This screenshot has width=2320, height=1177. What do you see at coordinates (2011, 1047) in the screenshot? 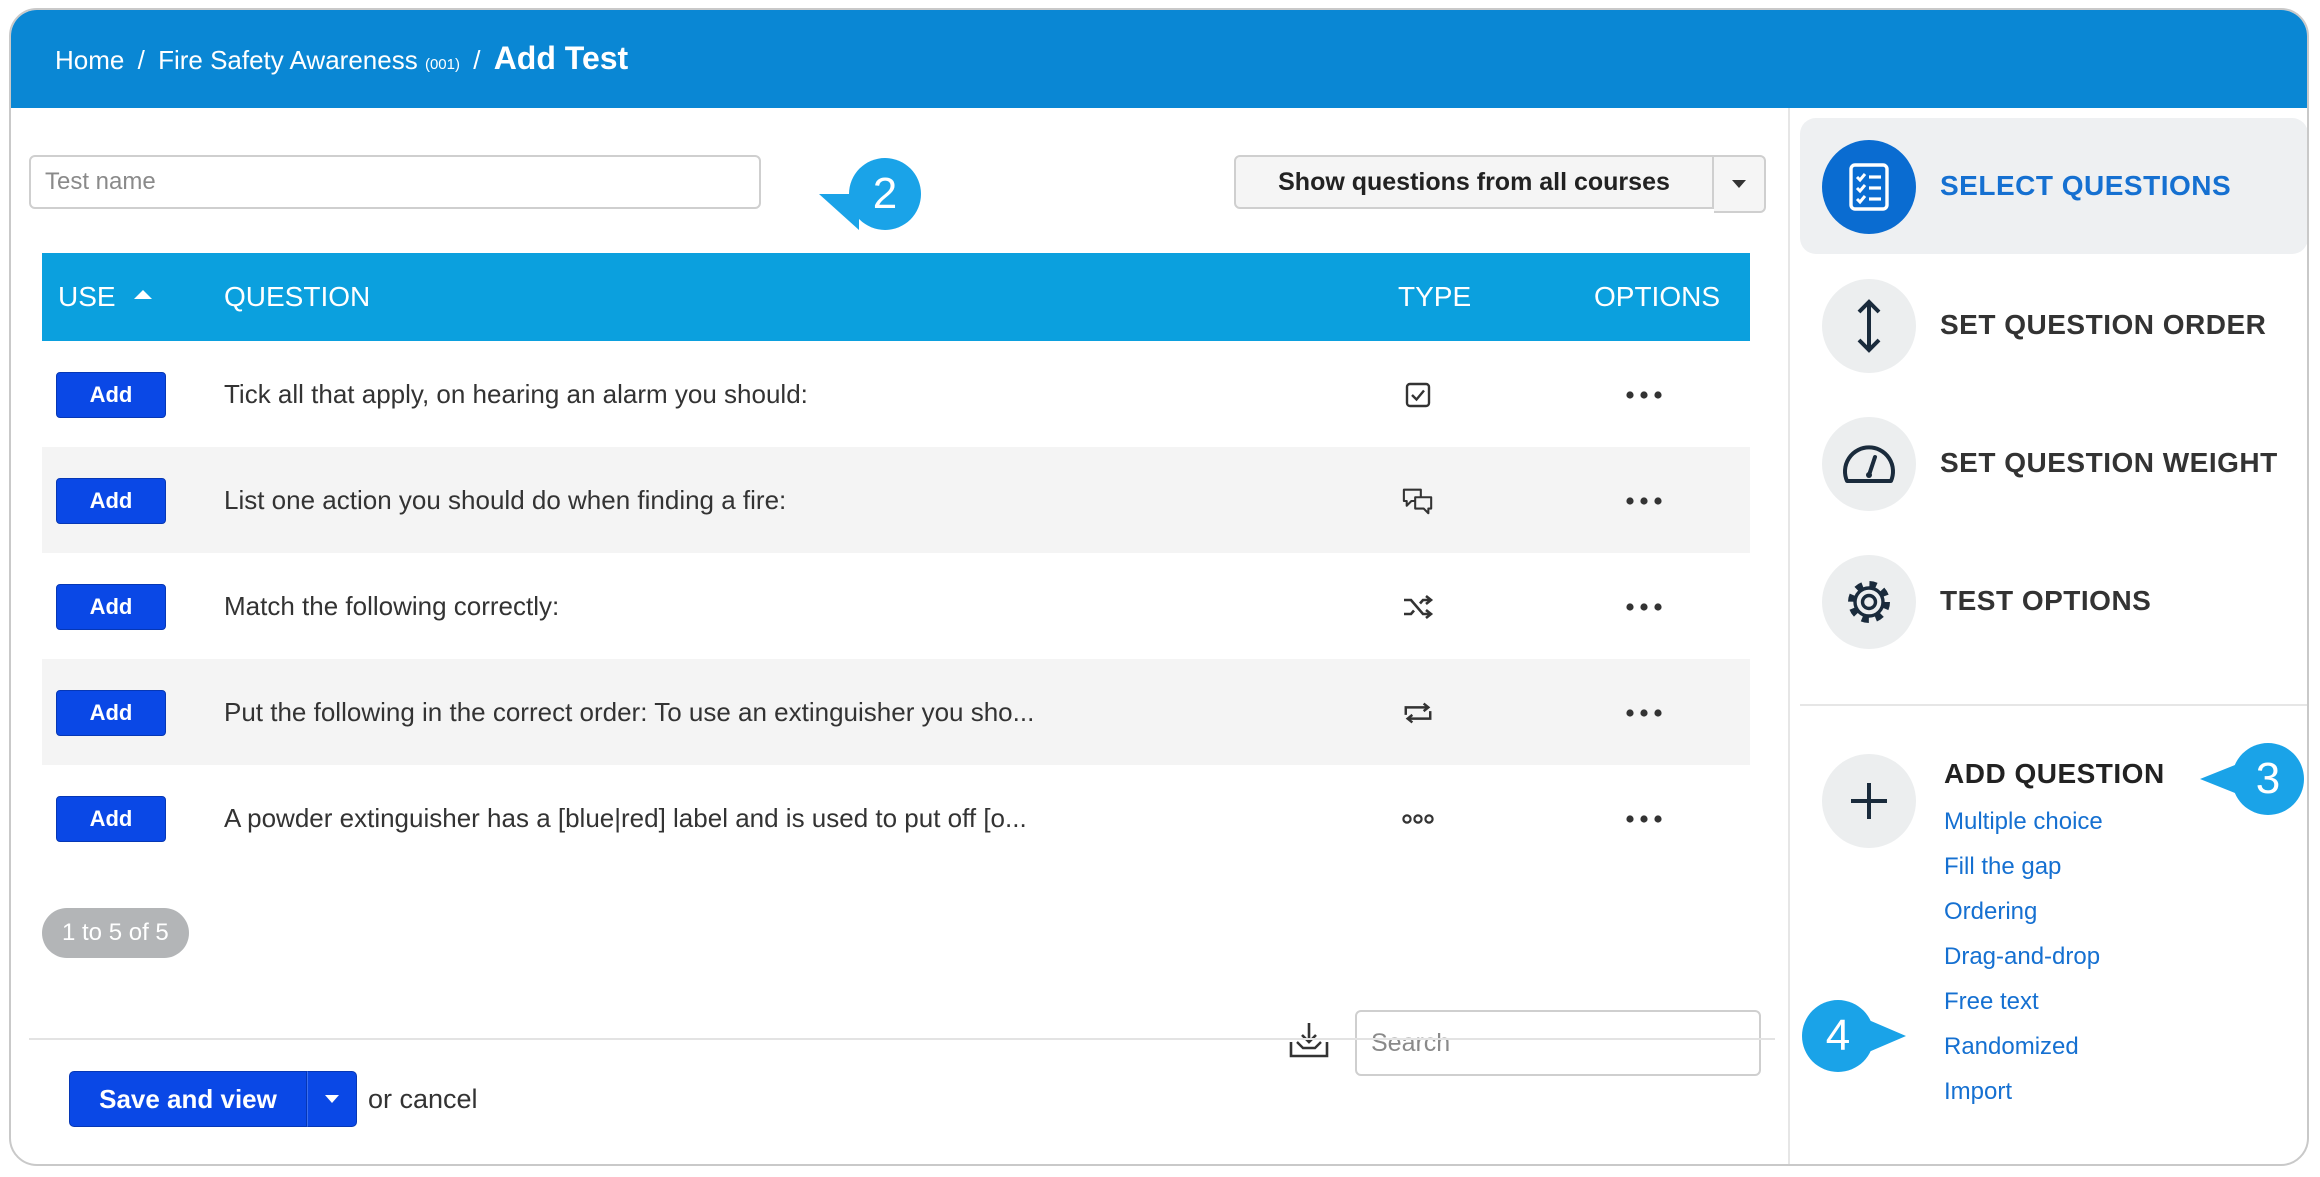
I see `add-randomized-link: Randomized` at bounding box center [2011, 1047].